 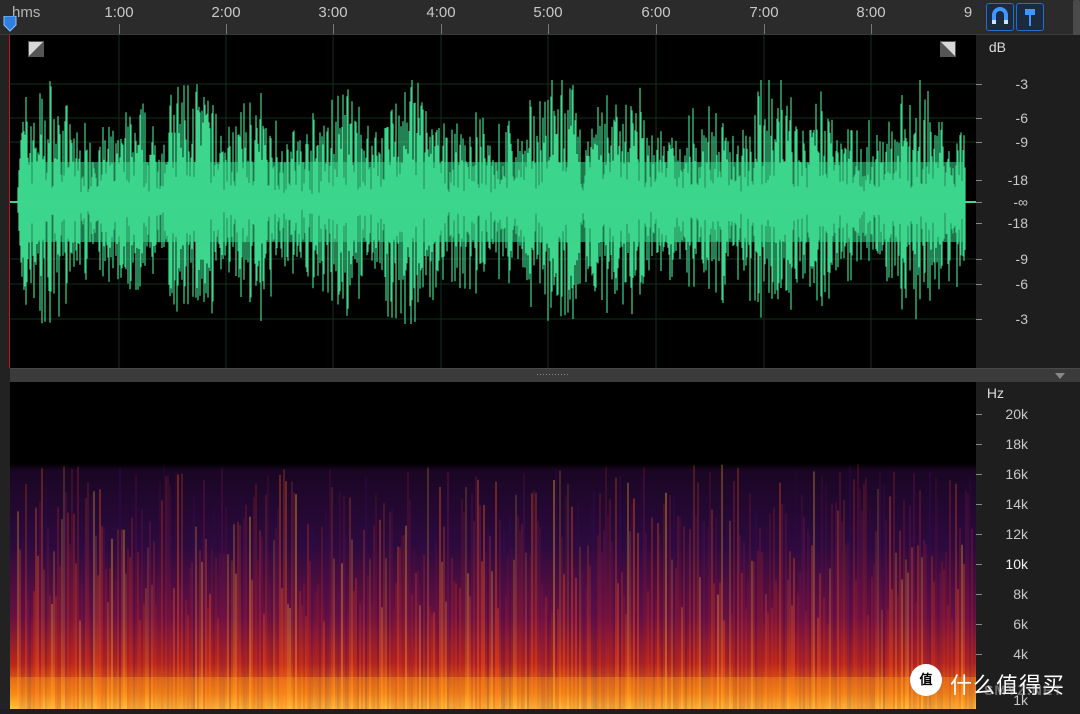 I want to click on hz-scale-label: 6k, so click(x=1020, y=624).